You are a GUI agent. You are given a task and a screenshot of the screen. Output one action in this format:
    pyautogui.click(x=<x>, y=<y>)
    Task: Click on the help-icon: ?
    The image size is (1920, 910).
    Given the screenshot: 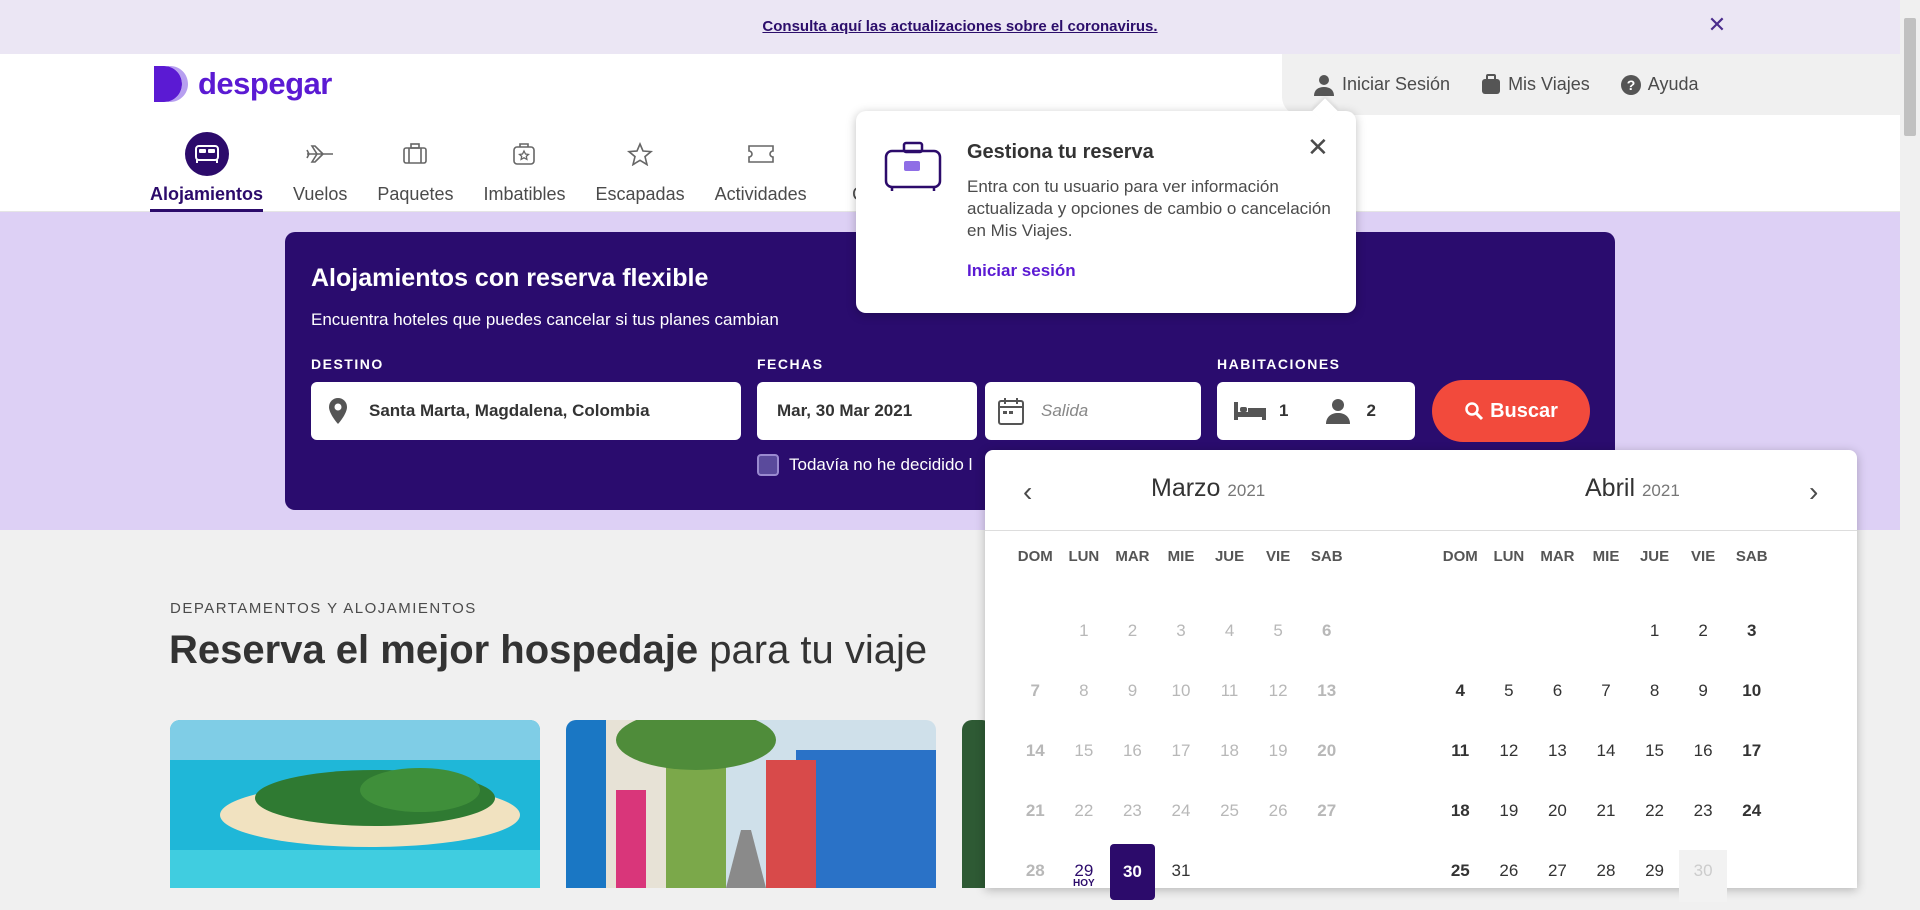 What is the action you would take?
    pyautogui.click(x=1630, y=84)
    